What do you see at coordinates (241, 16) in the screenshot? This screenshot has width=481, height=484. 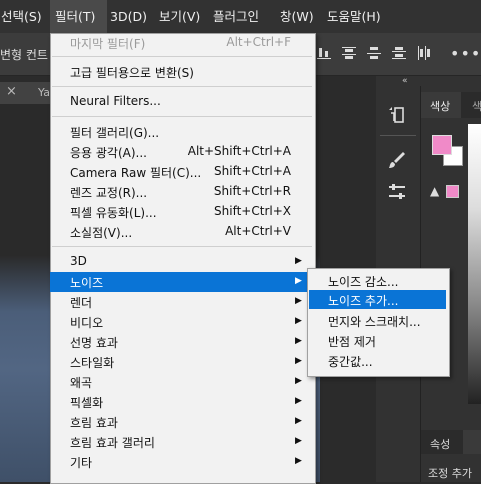 I see `menu-plugins: 플러그인` at bounding box center [241, 16].